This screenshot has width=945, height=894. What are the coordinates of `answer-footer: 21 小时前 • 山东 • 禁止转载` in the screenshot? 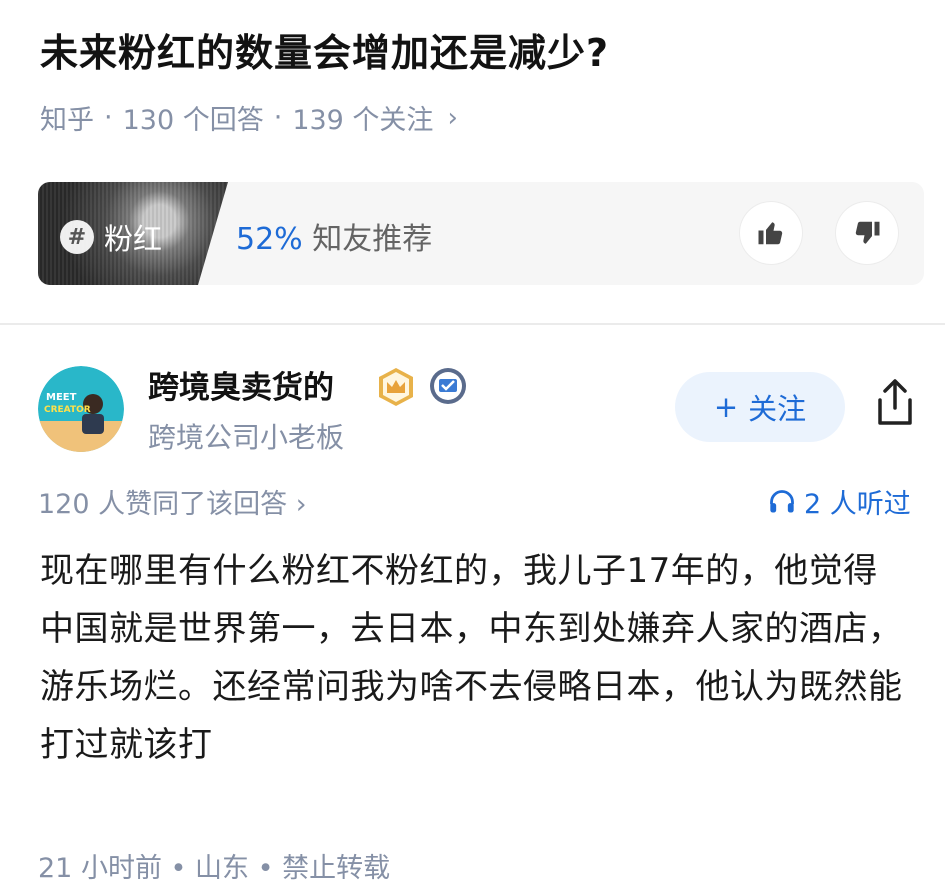 It's located at (214, 868).